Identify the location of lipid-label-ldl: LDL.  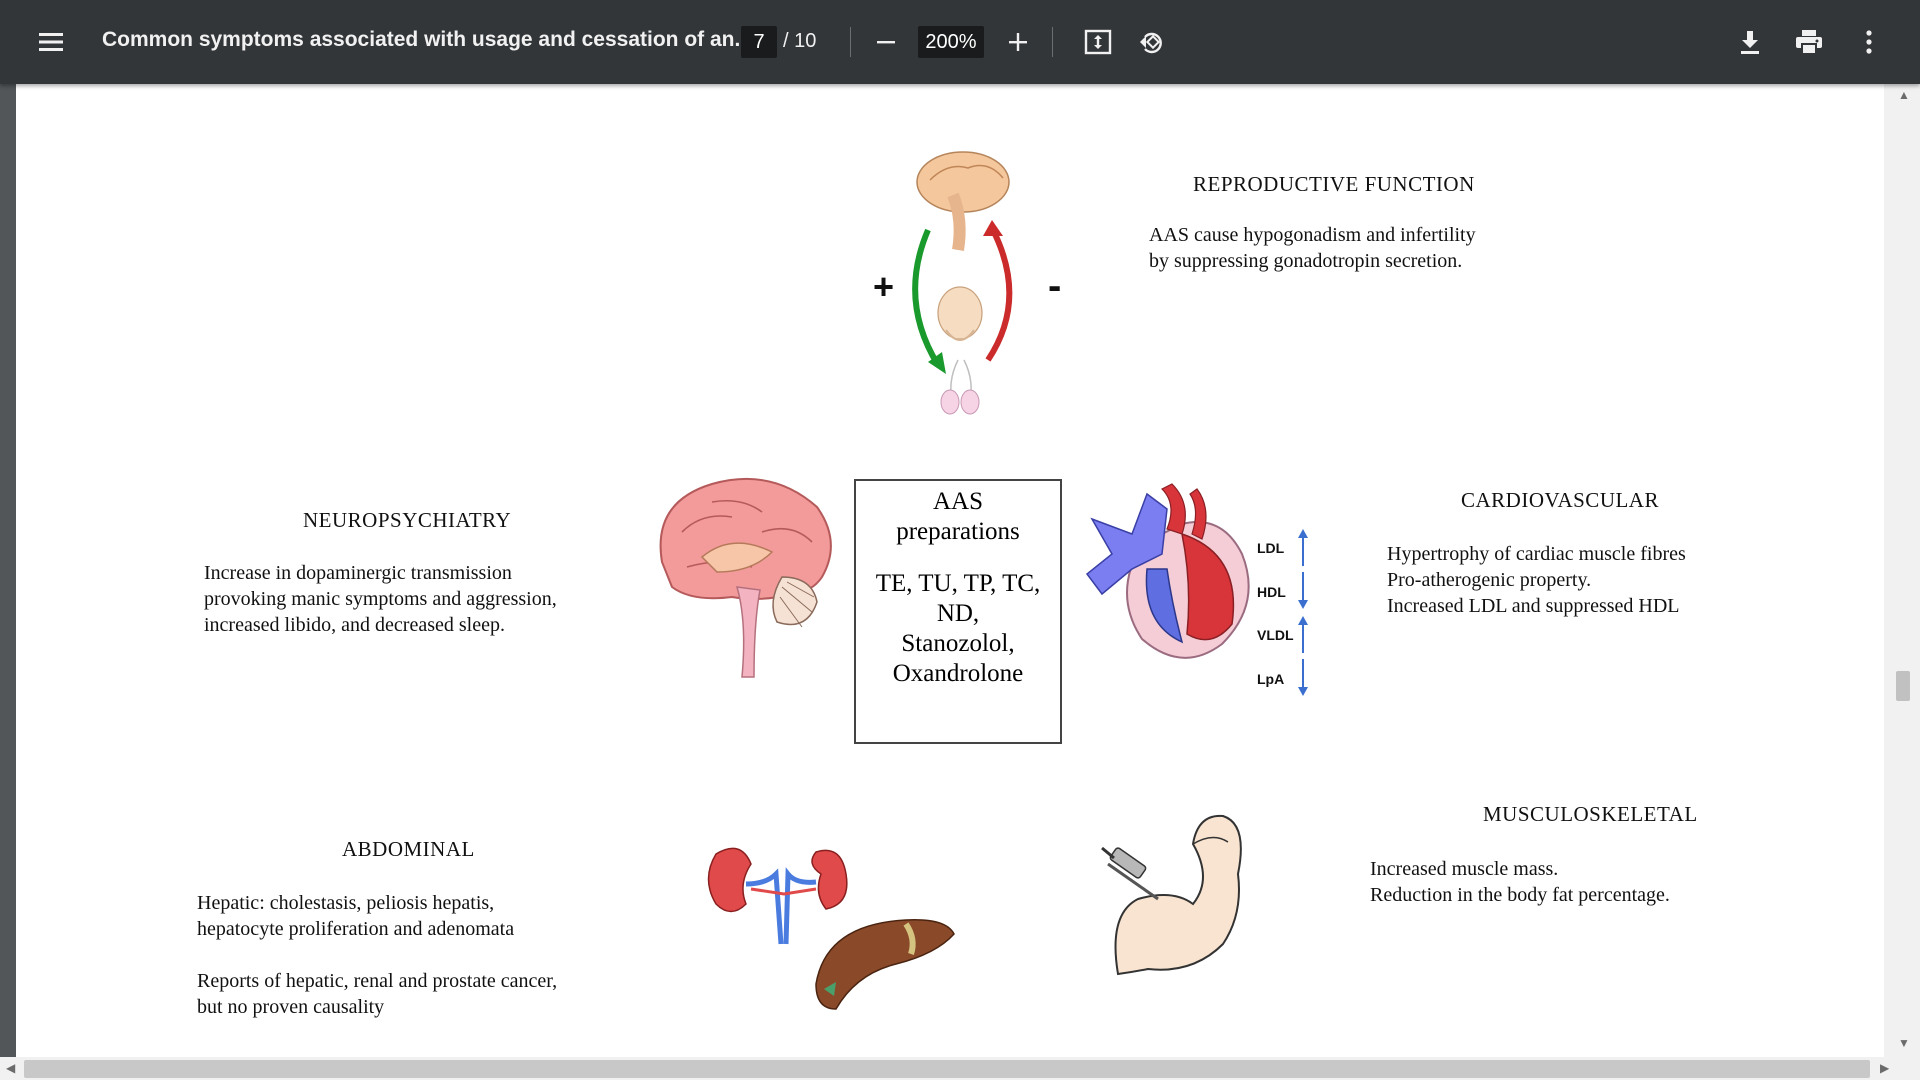
(1271, 548).